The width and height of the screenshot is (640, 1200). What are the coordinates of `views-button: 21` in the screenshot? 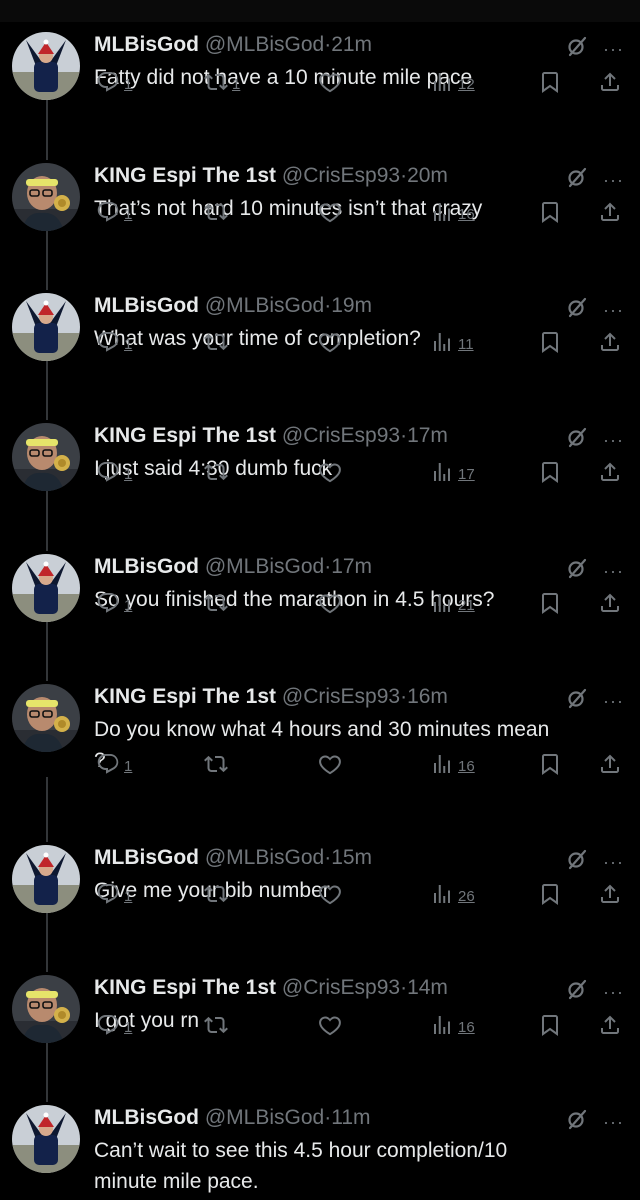 It's located at (452, 605).